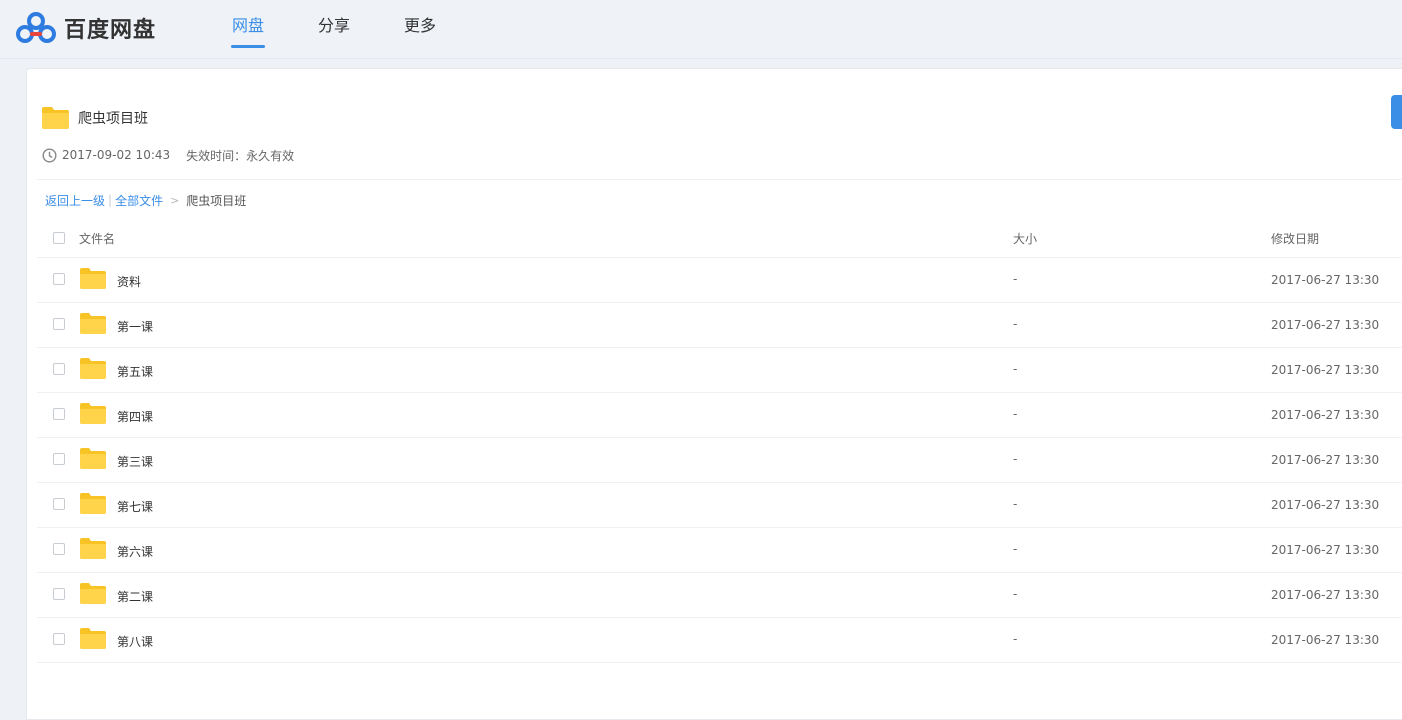 The width and height of the screenshot is (1402, 720). What do you see at coordinates (110, 30) in the screenshot?
I see `brand-name: 百度网盘` at bounding box center [110, 30].